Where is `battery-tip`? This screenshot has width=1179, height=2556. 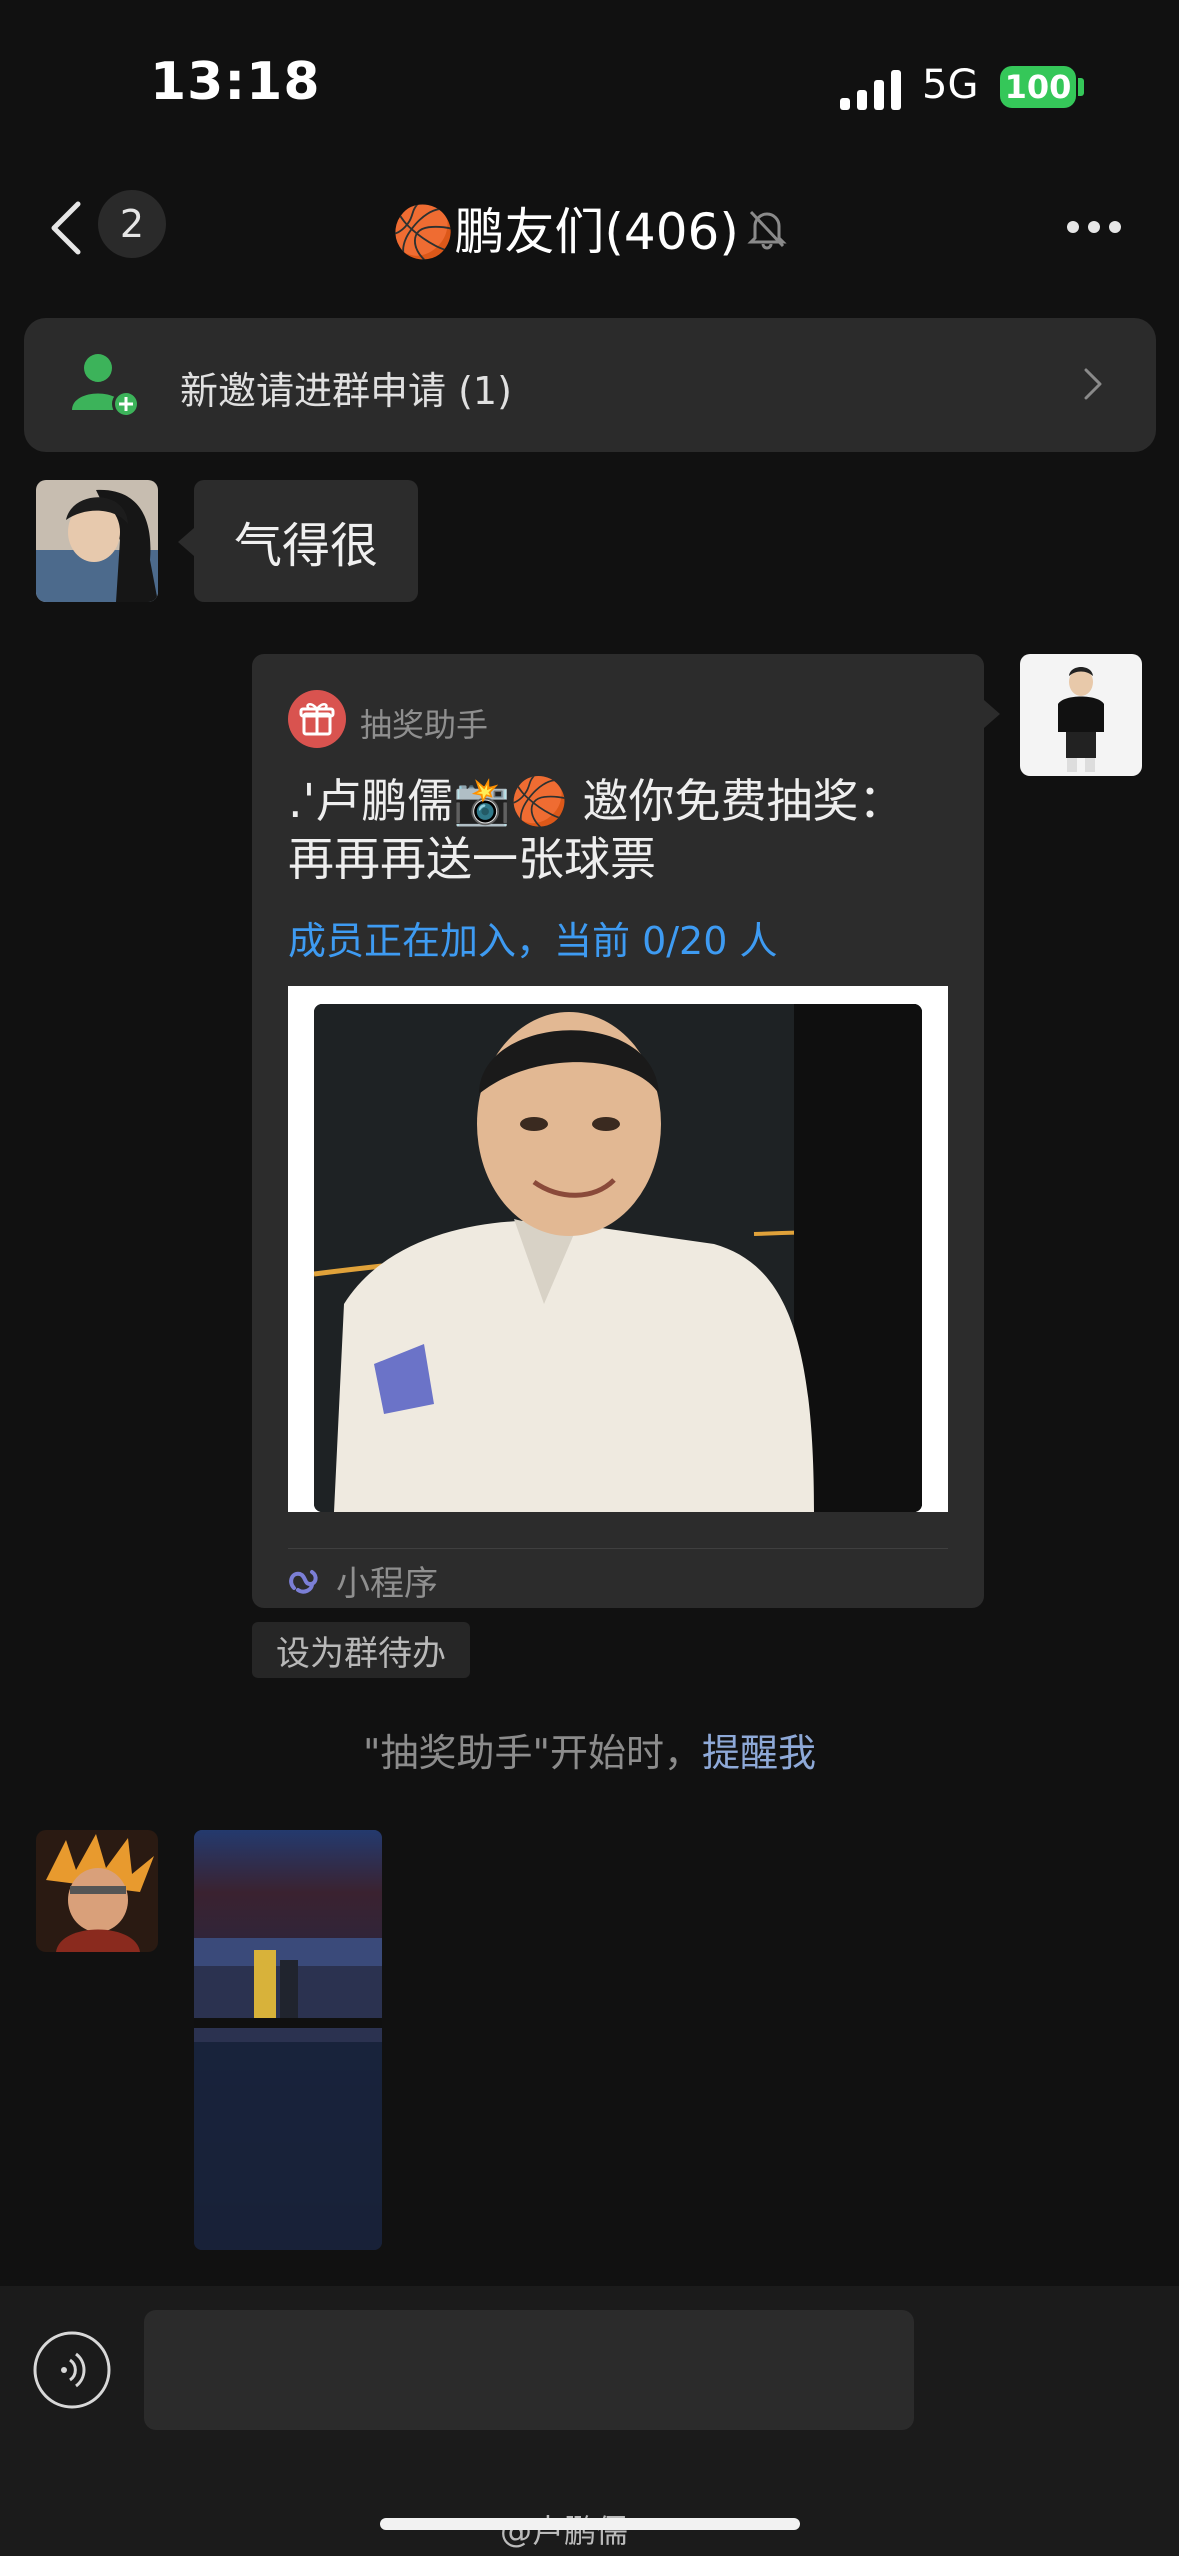
battery-tip is located at coordinates (1081, 87).